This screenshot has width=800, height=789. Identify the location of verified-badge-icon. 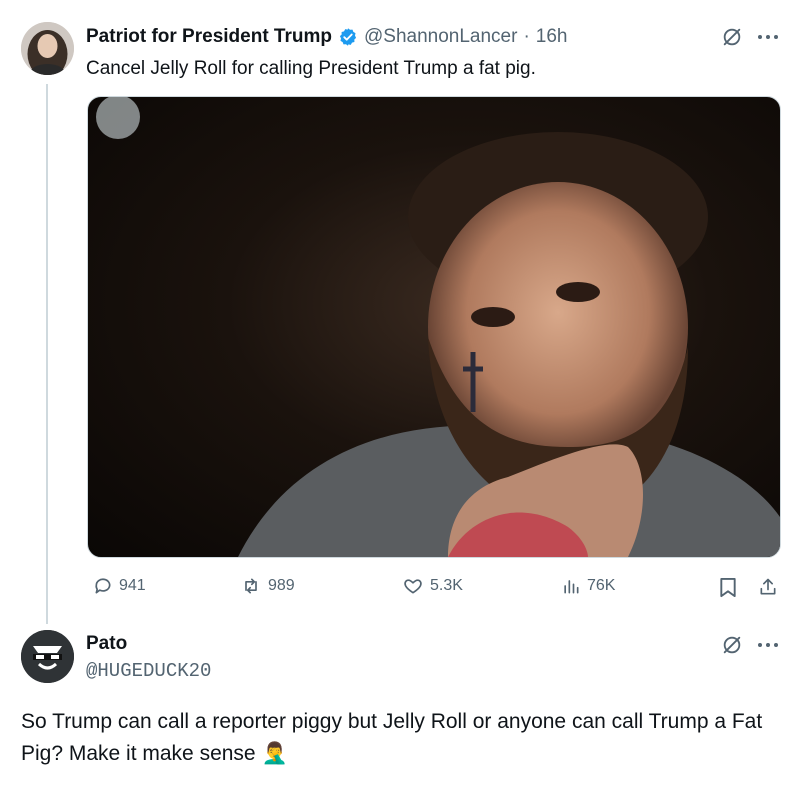
(348, 37).